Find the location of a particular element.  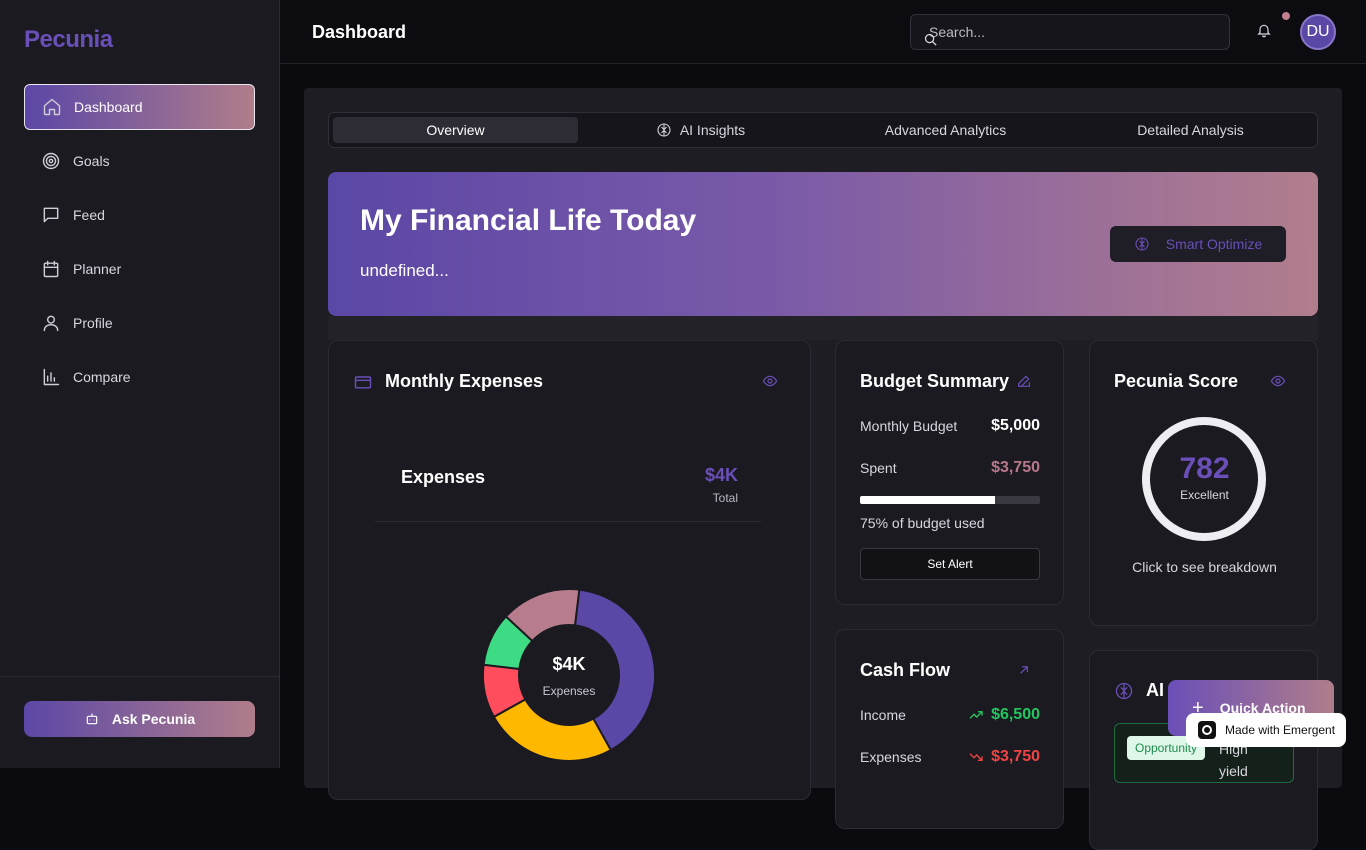

hero-title: My Financial Life Today is located at coordinates (528, 220).